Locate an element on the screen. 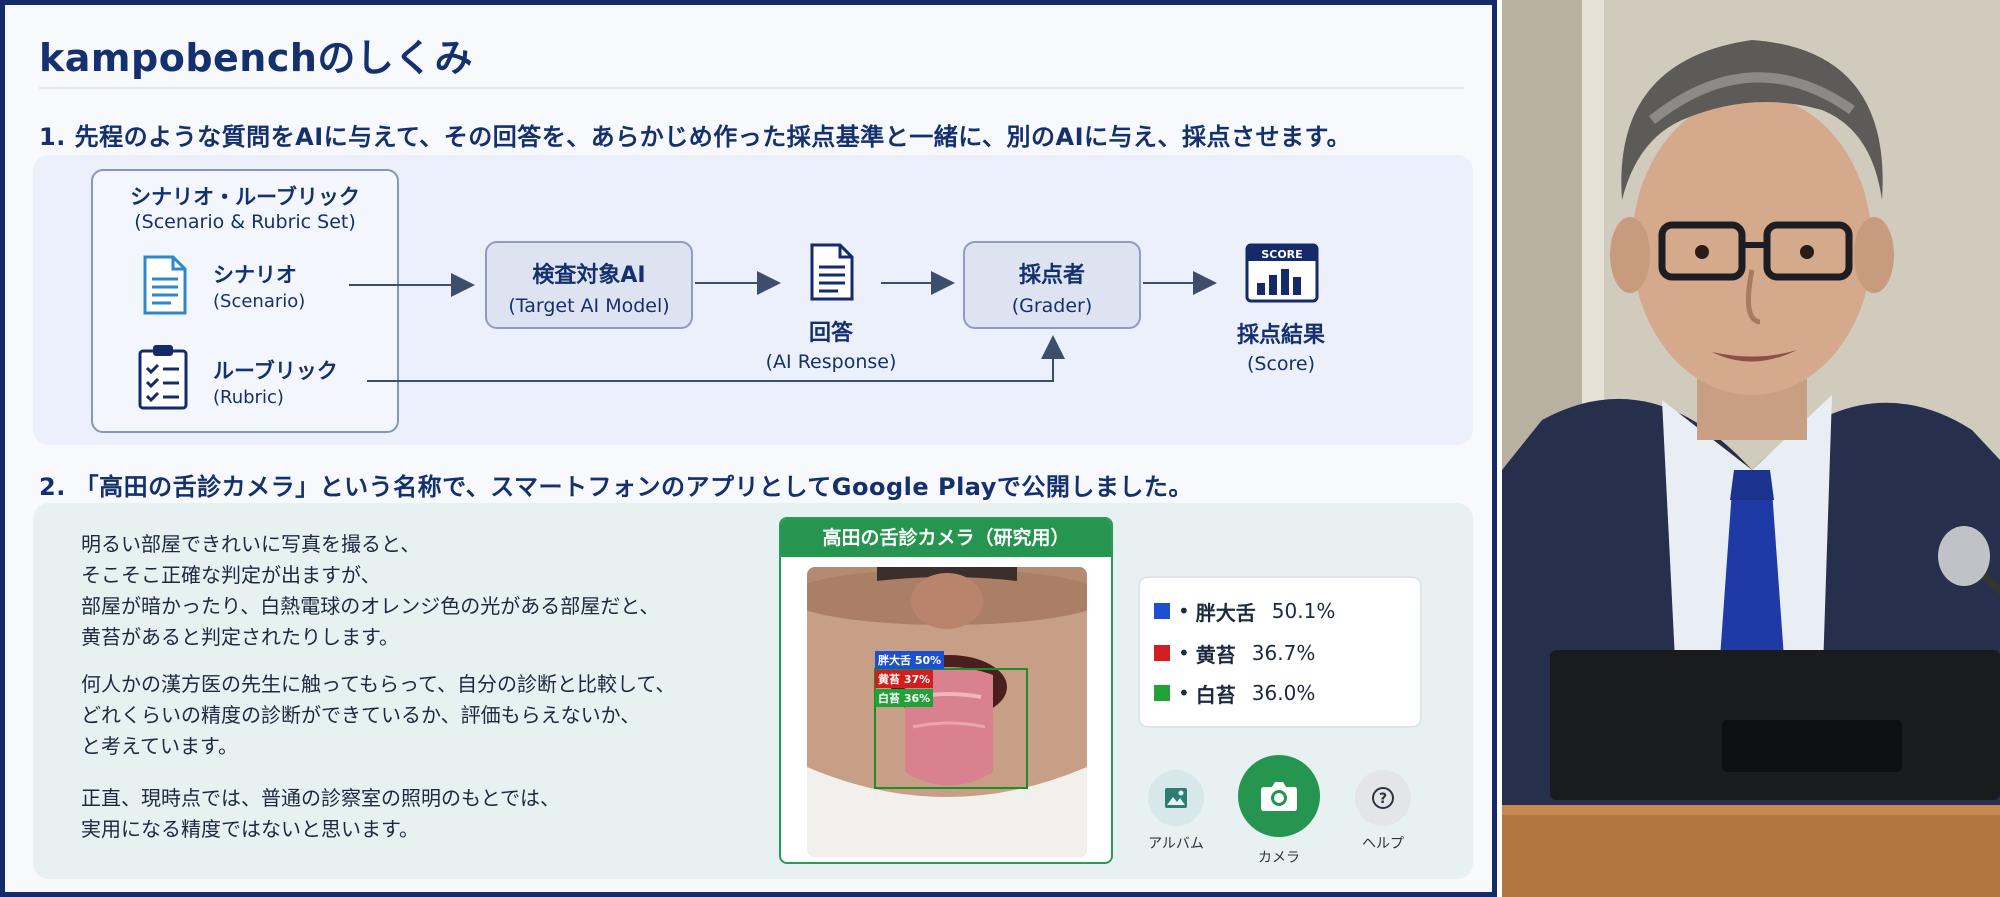 This screenshot has width=2000, height=897. help-button: ? is located at coordinates (1383, 798).